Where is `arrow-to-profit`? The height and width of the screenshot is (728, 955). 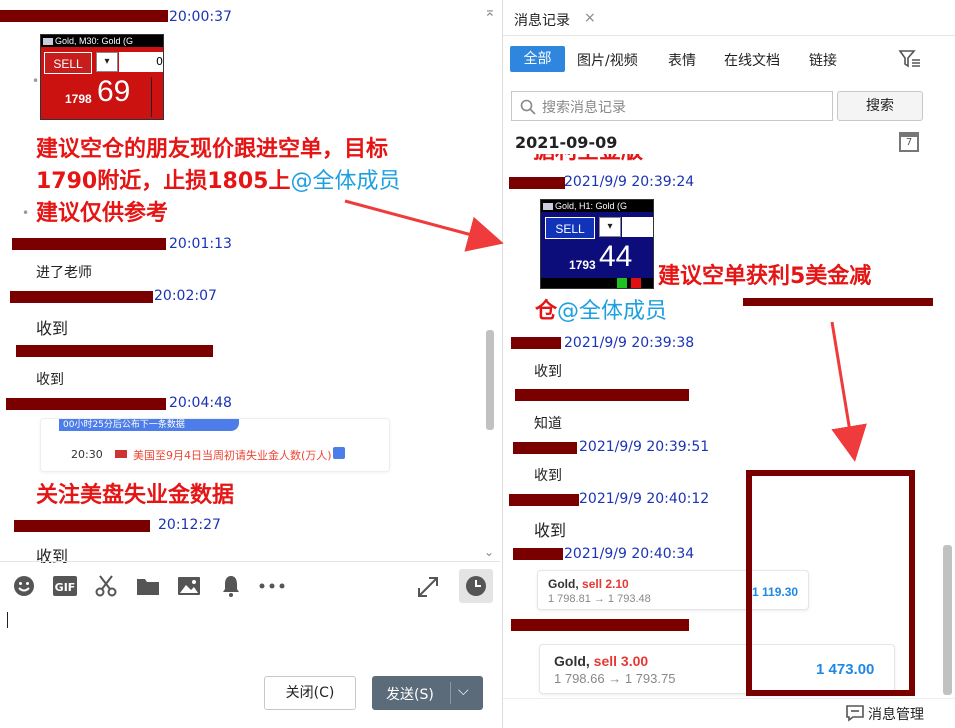
arrow-to-profit is located at coordinates (848, 391).